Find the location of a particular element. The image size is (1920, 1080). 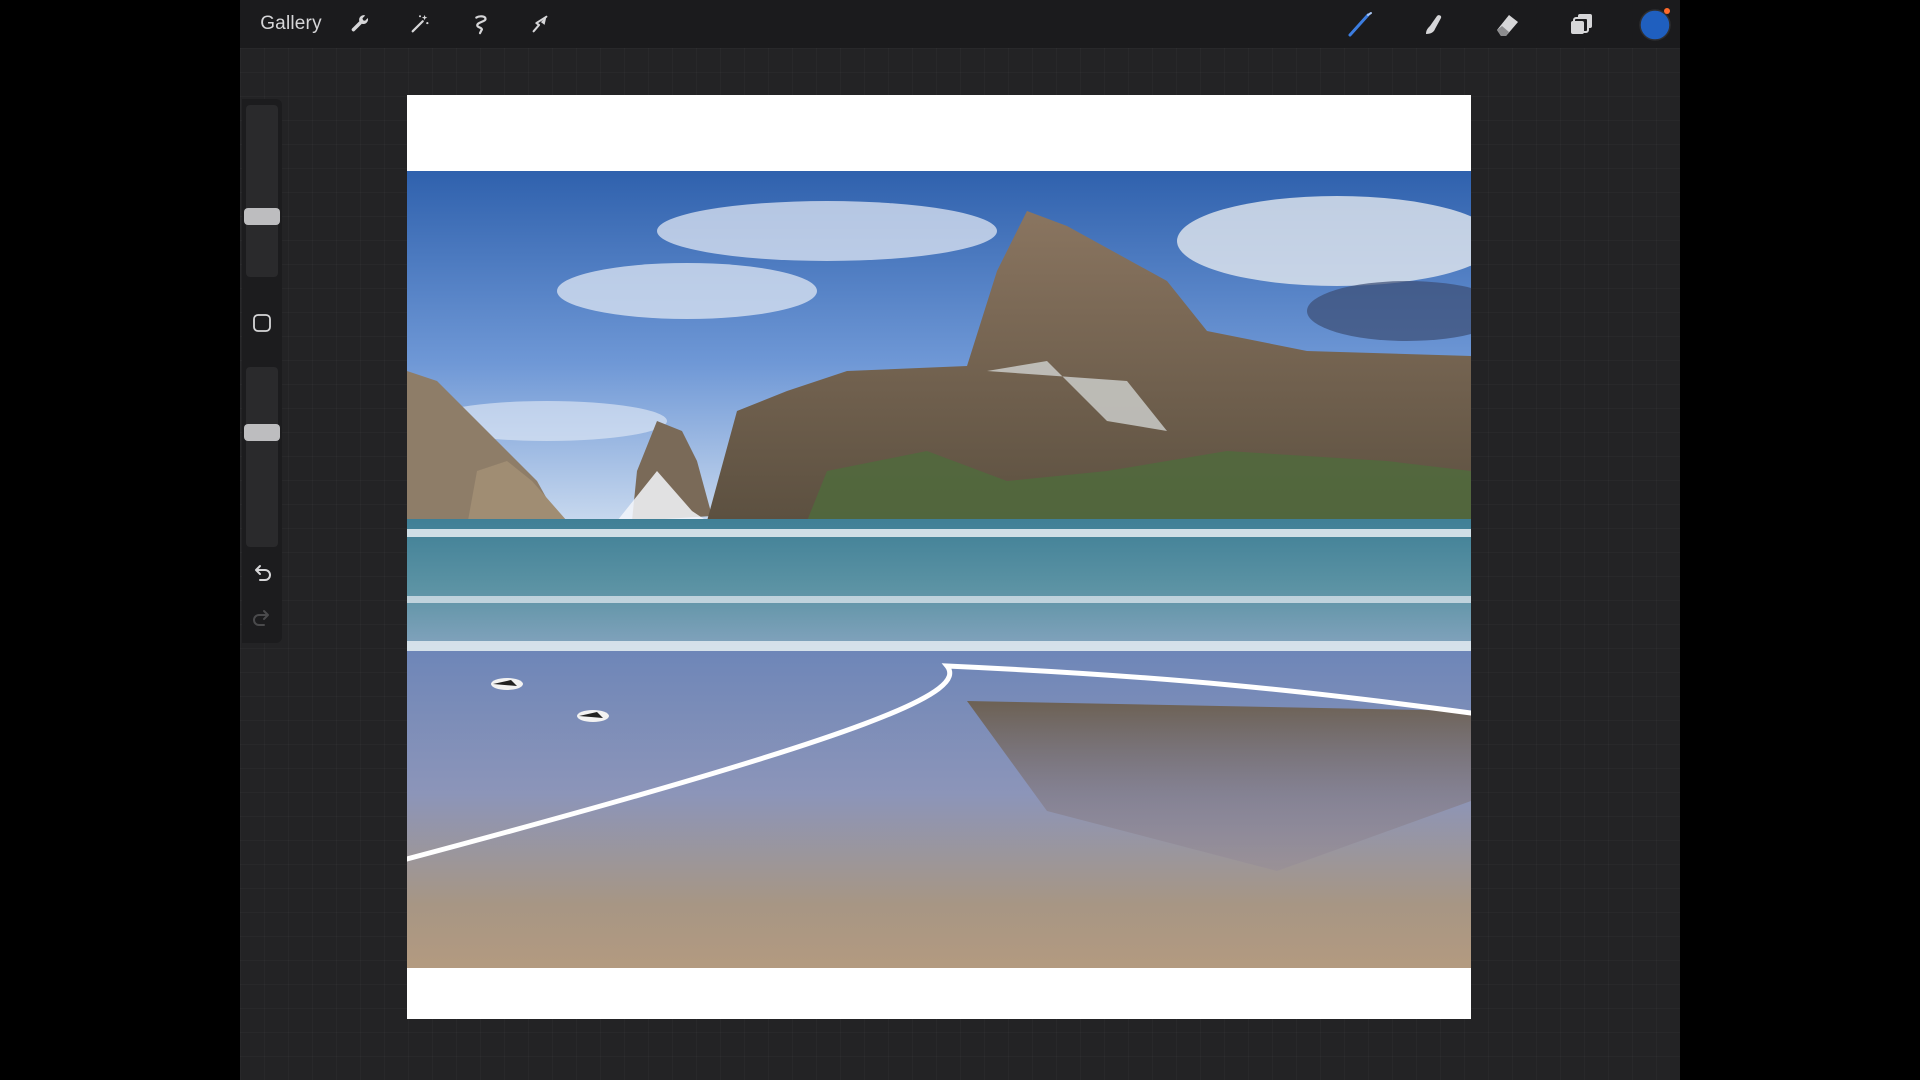

magic-wand-icon is located at coordinates (420, 24).